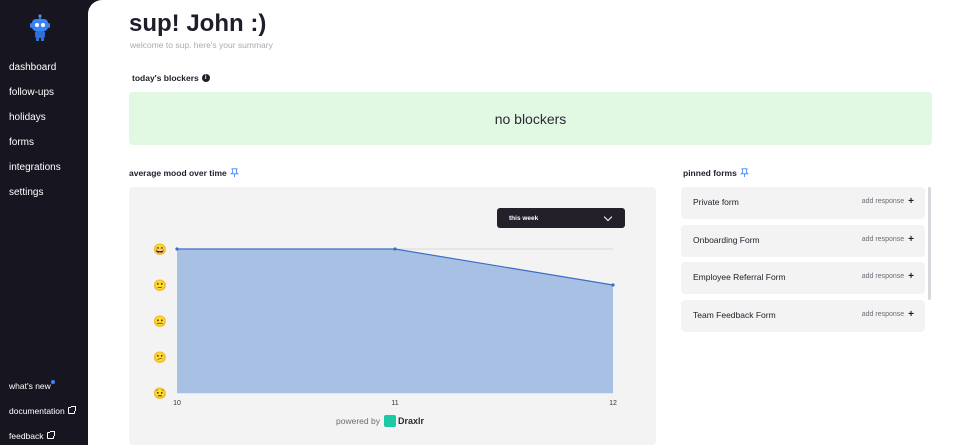 The image size is (960, 445). I want to click on chevron-down-icon, so click(608, 217).